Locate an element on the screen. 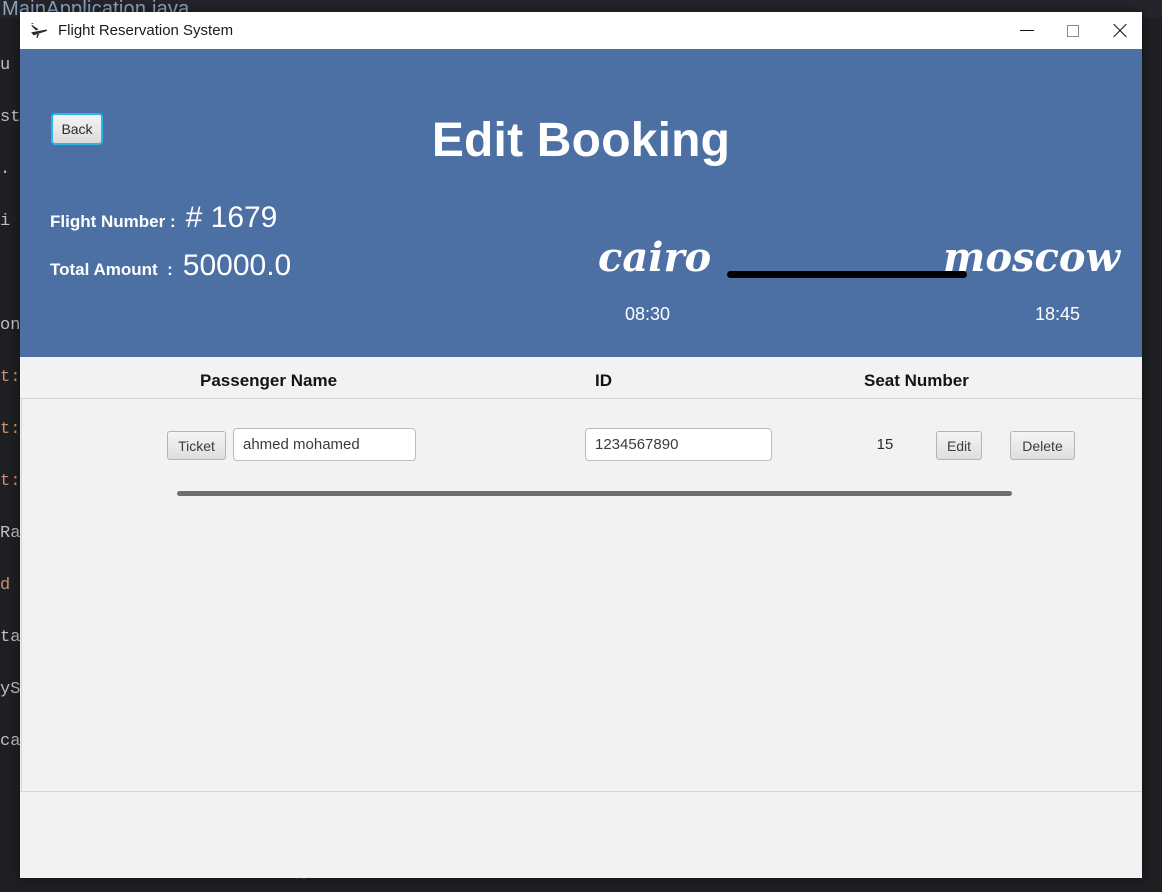  total-amount-label: Total Amount : is located at coordinates (111, 269).